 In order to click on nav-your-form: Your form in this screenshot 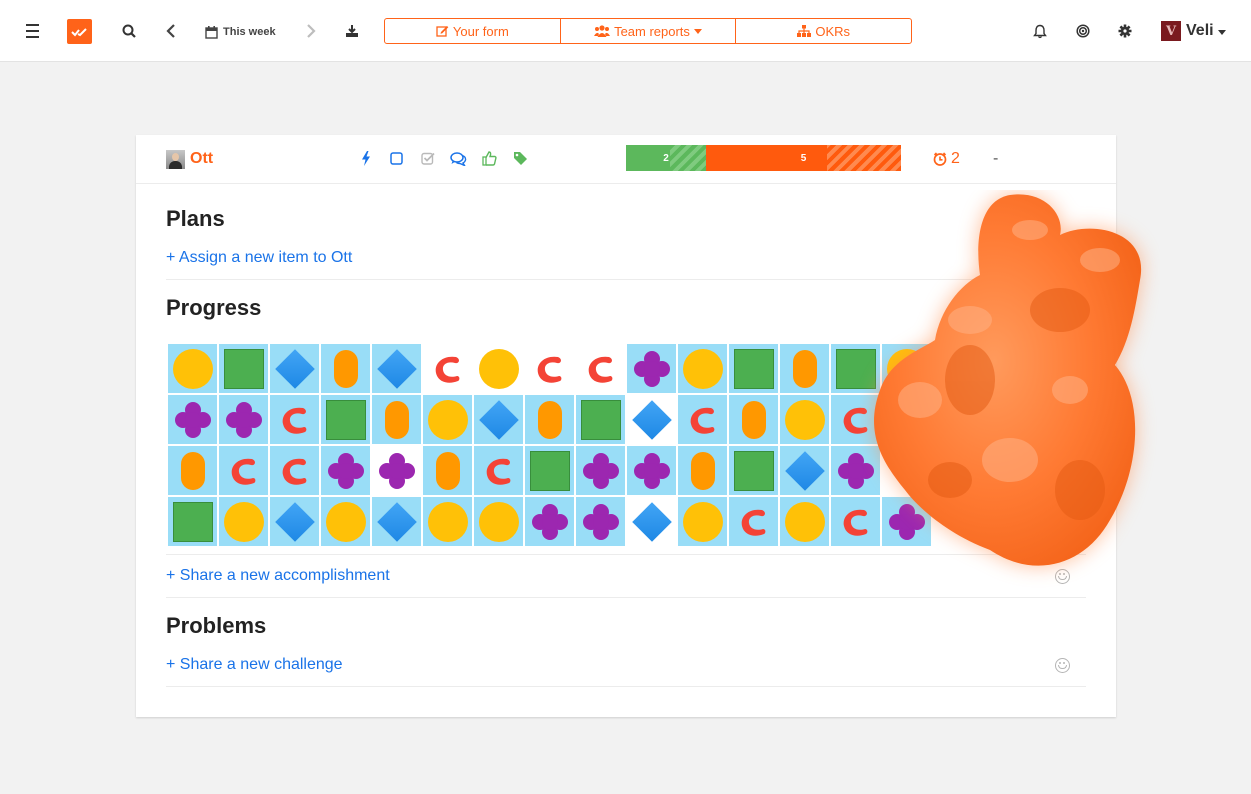, I will do `click(473, 31)`.